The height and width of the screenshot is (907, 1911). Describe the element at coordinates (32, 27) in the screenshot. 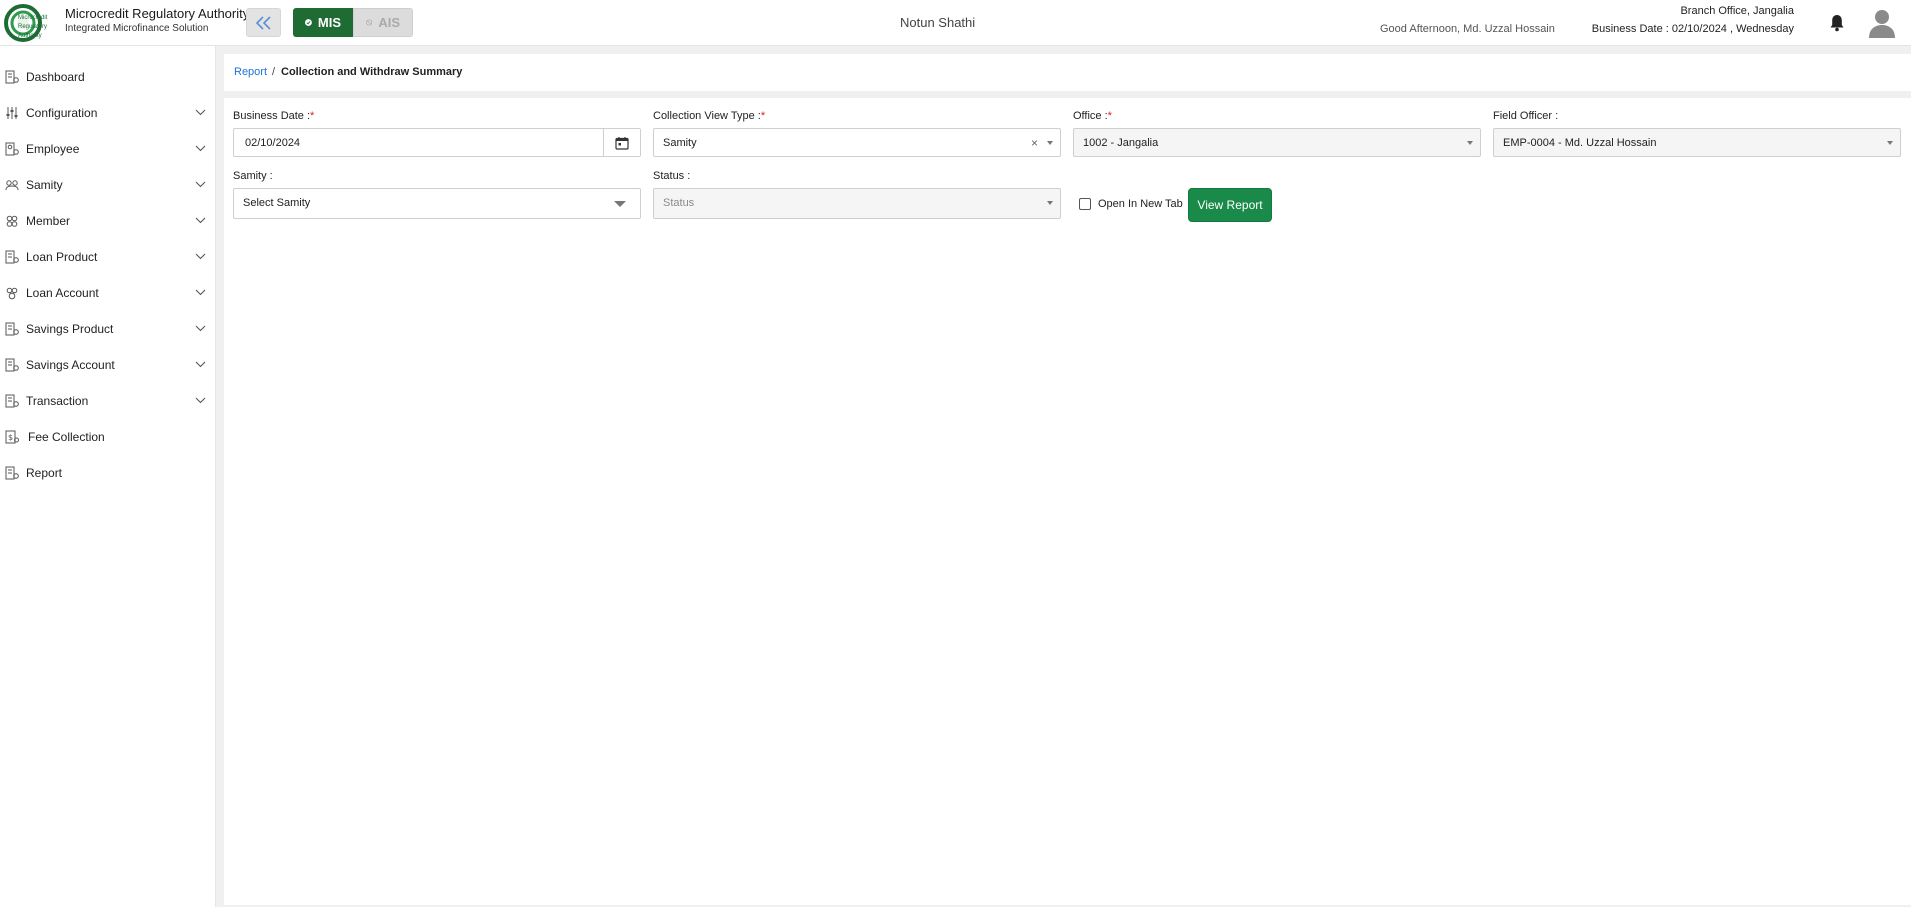

I see `svg-text: Regulatory` at that location.